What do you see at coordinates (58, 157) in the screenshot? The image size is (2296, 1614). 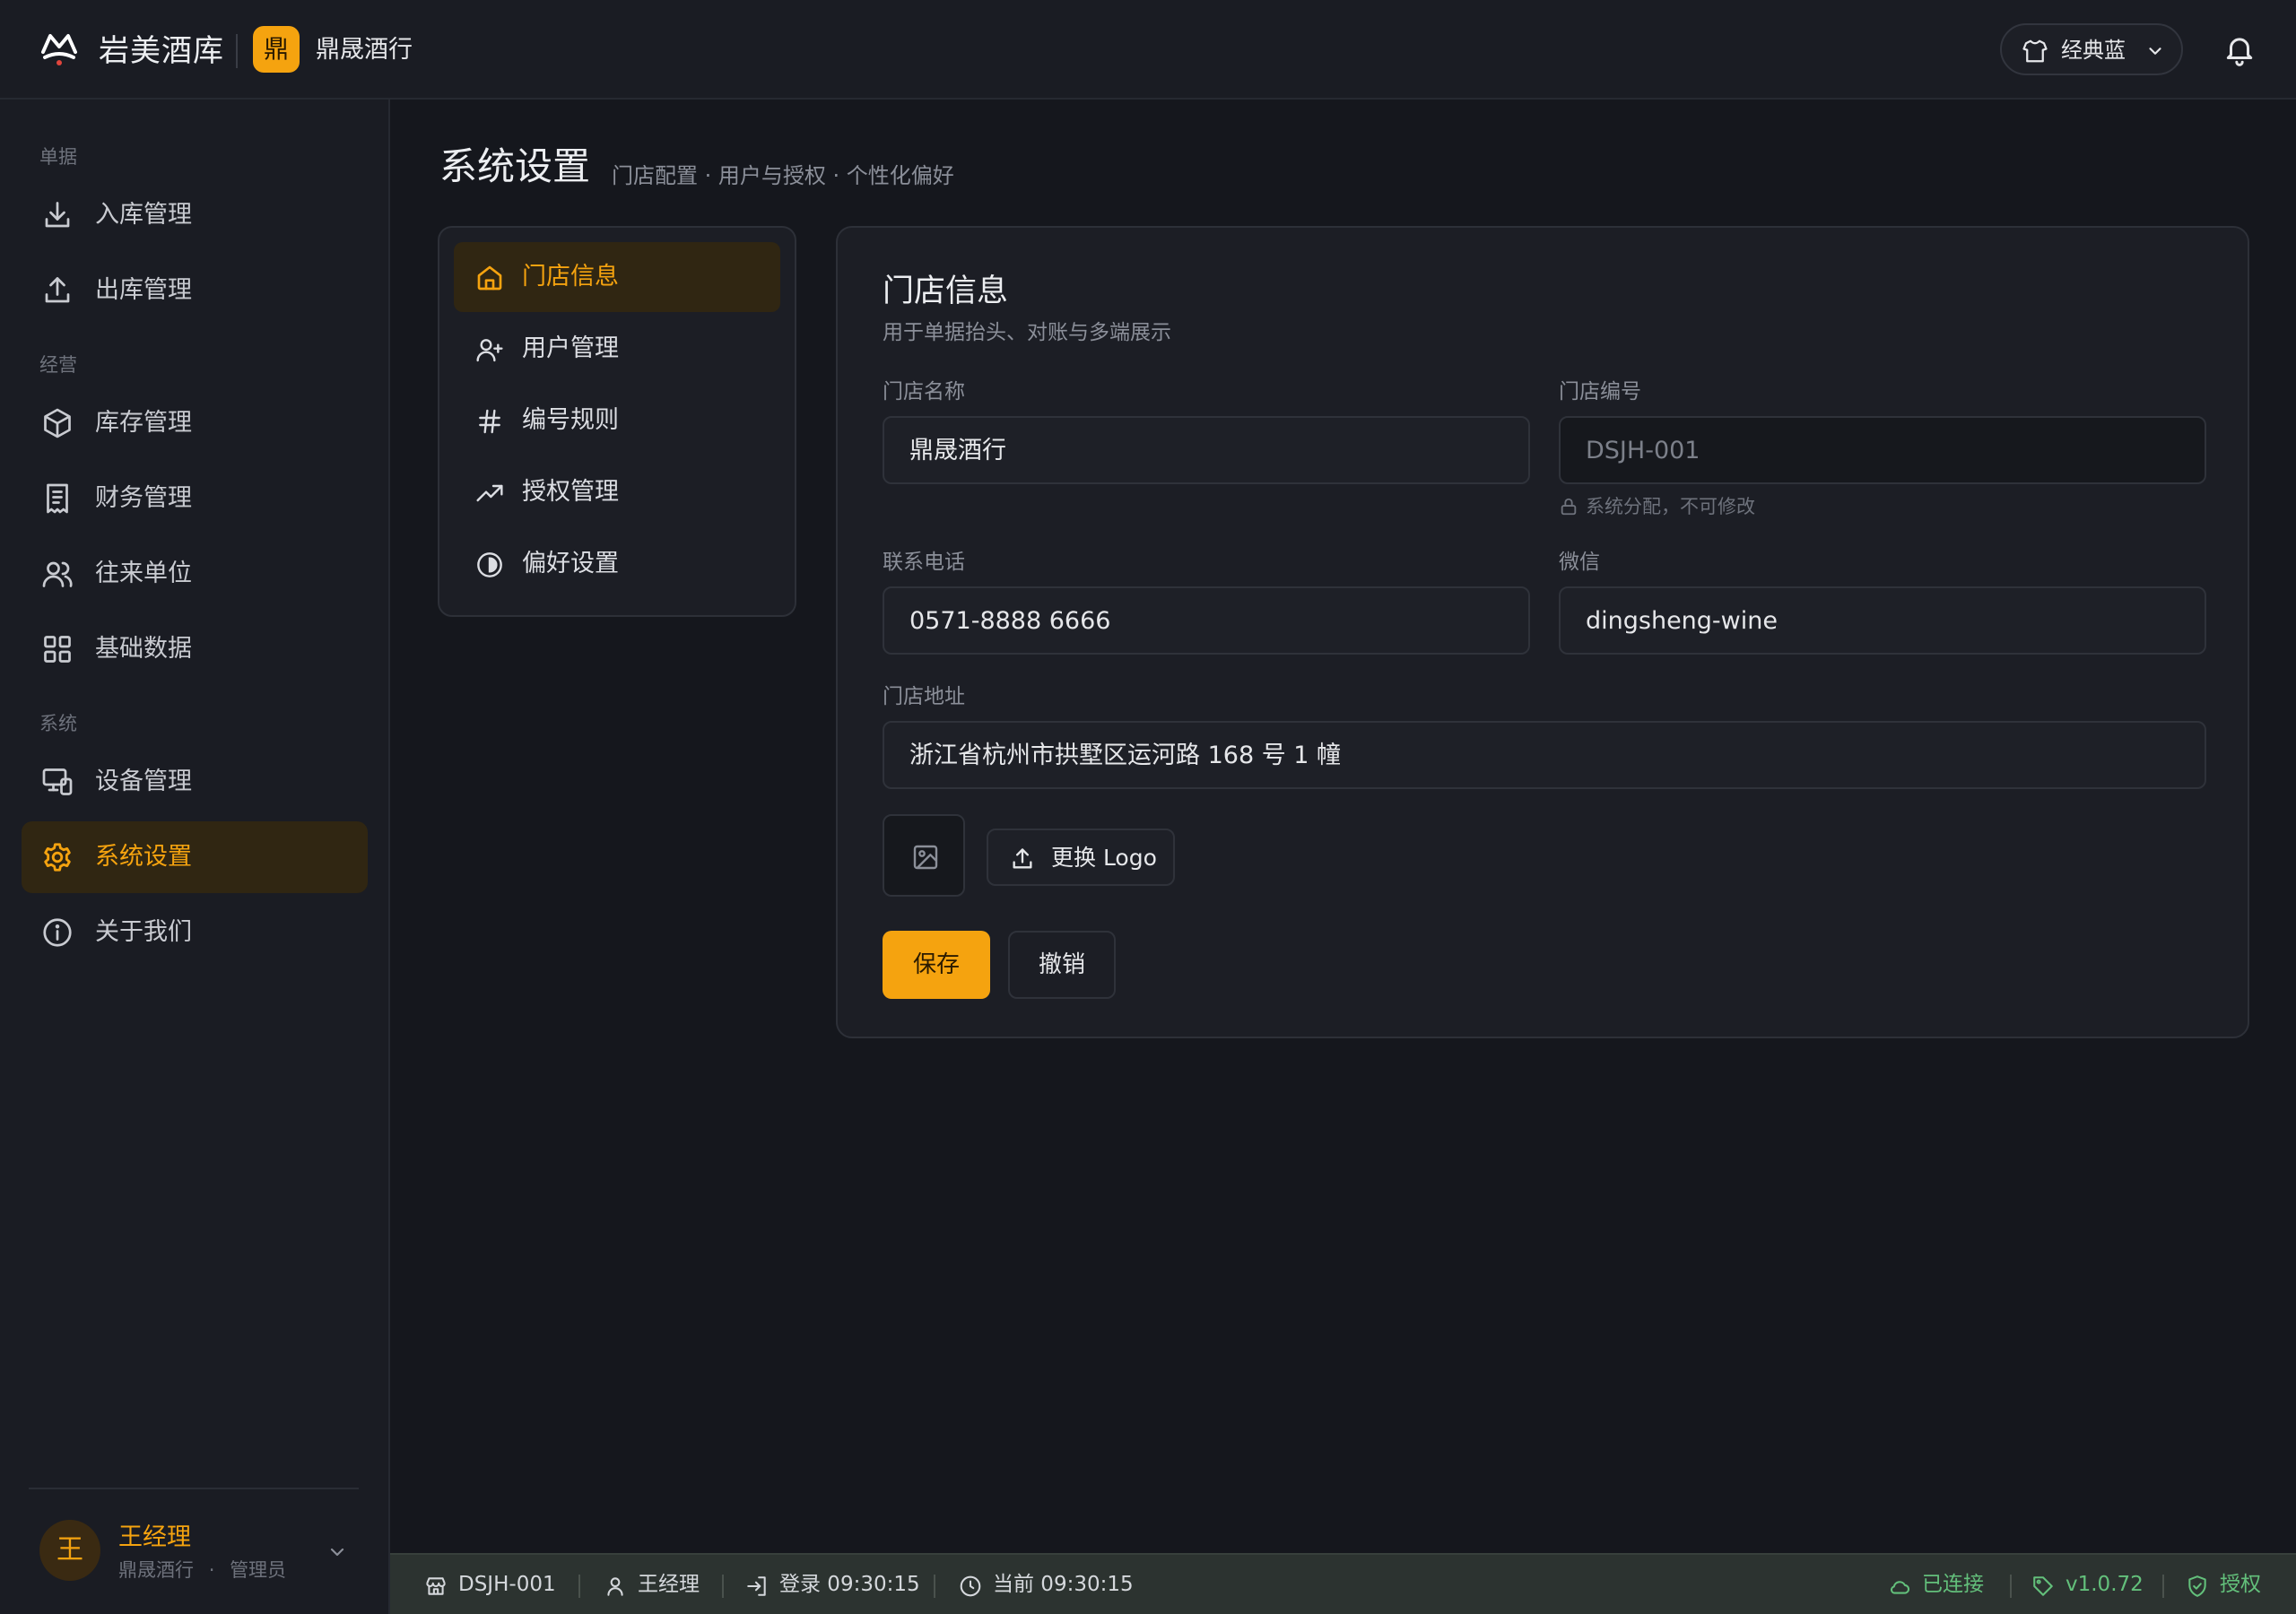 I see `sidebar-section-label: 单据` at bounding box center [58, 157].